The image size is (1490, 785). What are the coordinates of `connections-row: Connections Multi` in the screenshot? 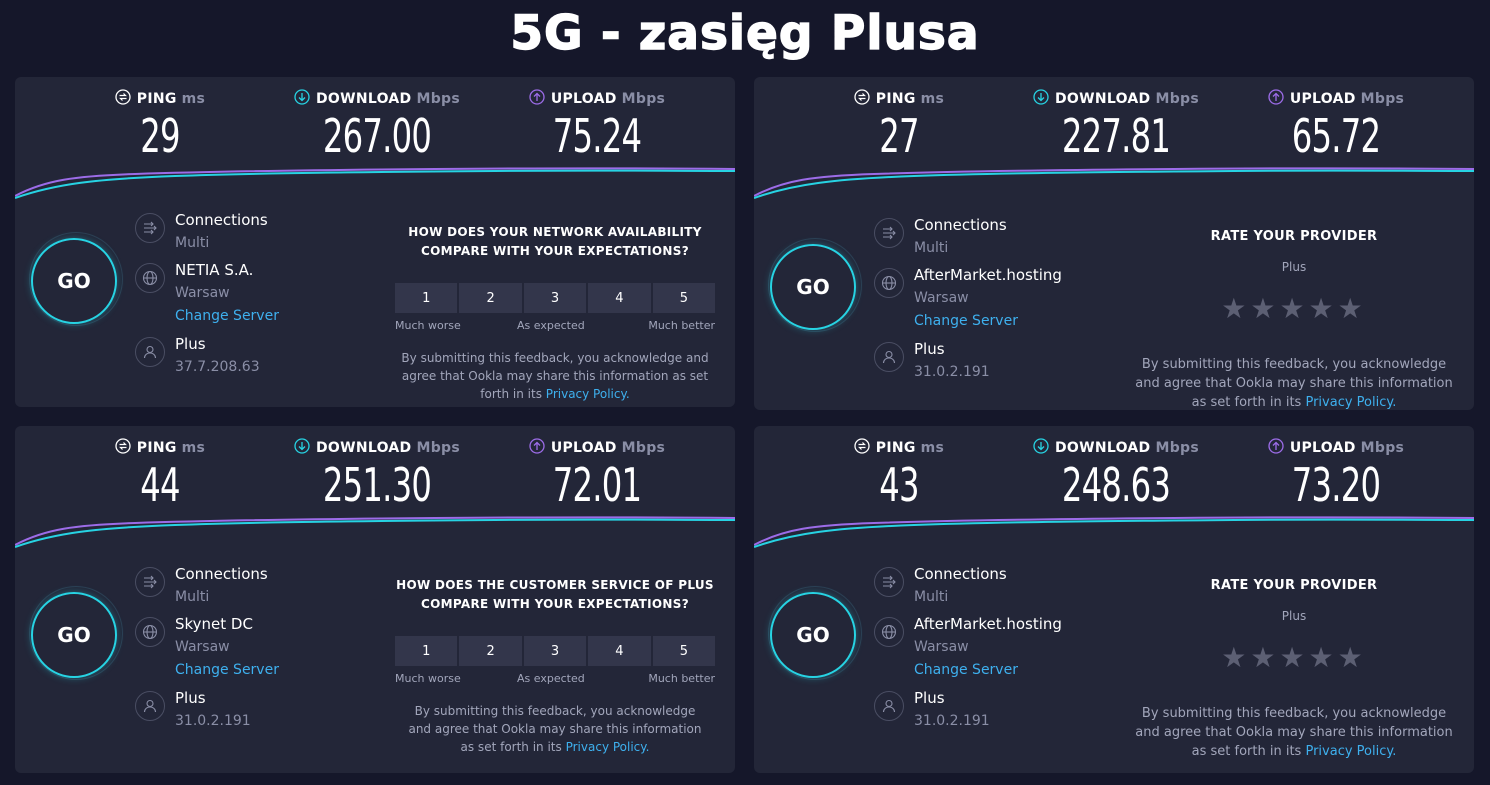 It's located at (255, 591).